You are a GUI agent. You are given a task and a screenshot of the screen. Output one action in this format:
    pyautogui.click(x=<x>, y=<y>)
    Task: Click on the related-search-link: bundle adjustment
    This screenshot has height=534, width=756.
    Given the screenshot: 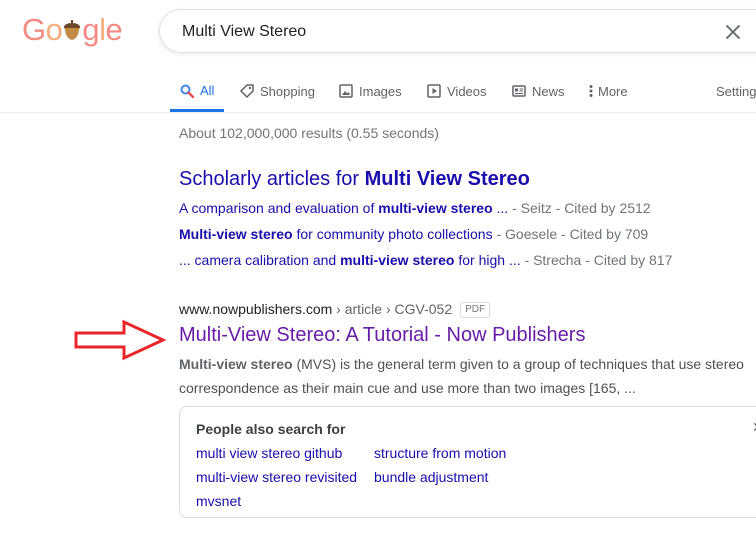 What is the action you would take?
    pyautogui.click(x=431, y=477)
    